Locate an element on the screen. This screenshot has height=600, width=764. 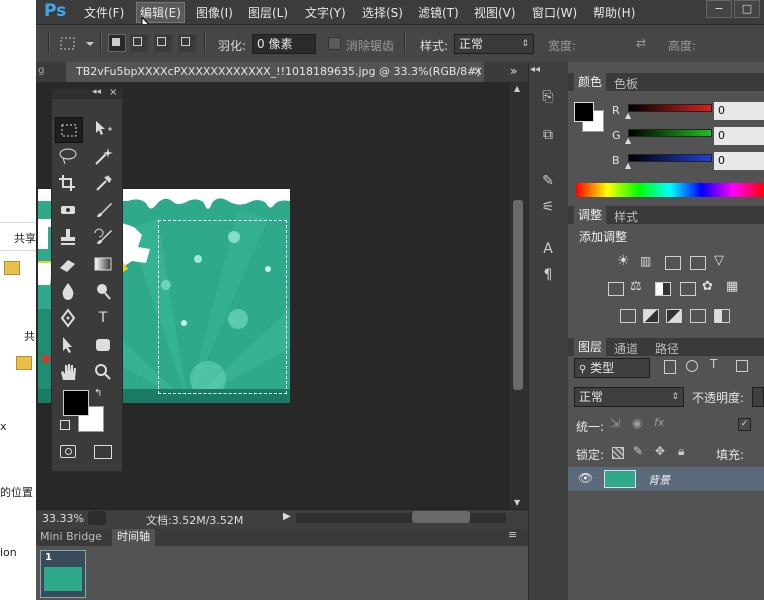
subtract-selection-icon is located at coordinates (163, 43).